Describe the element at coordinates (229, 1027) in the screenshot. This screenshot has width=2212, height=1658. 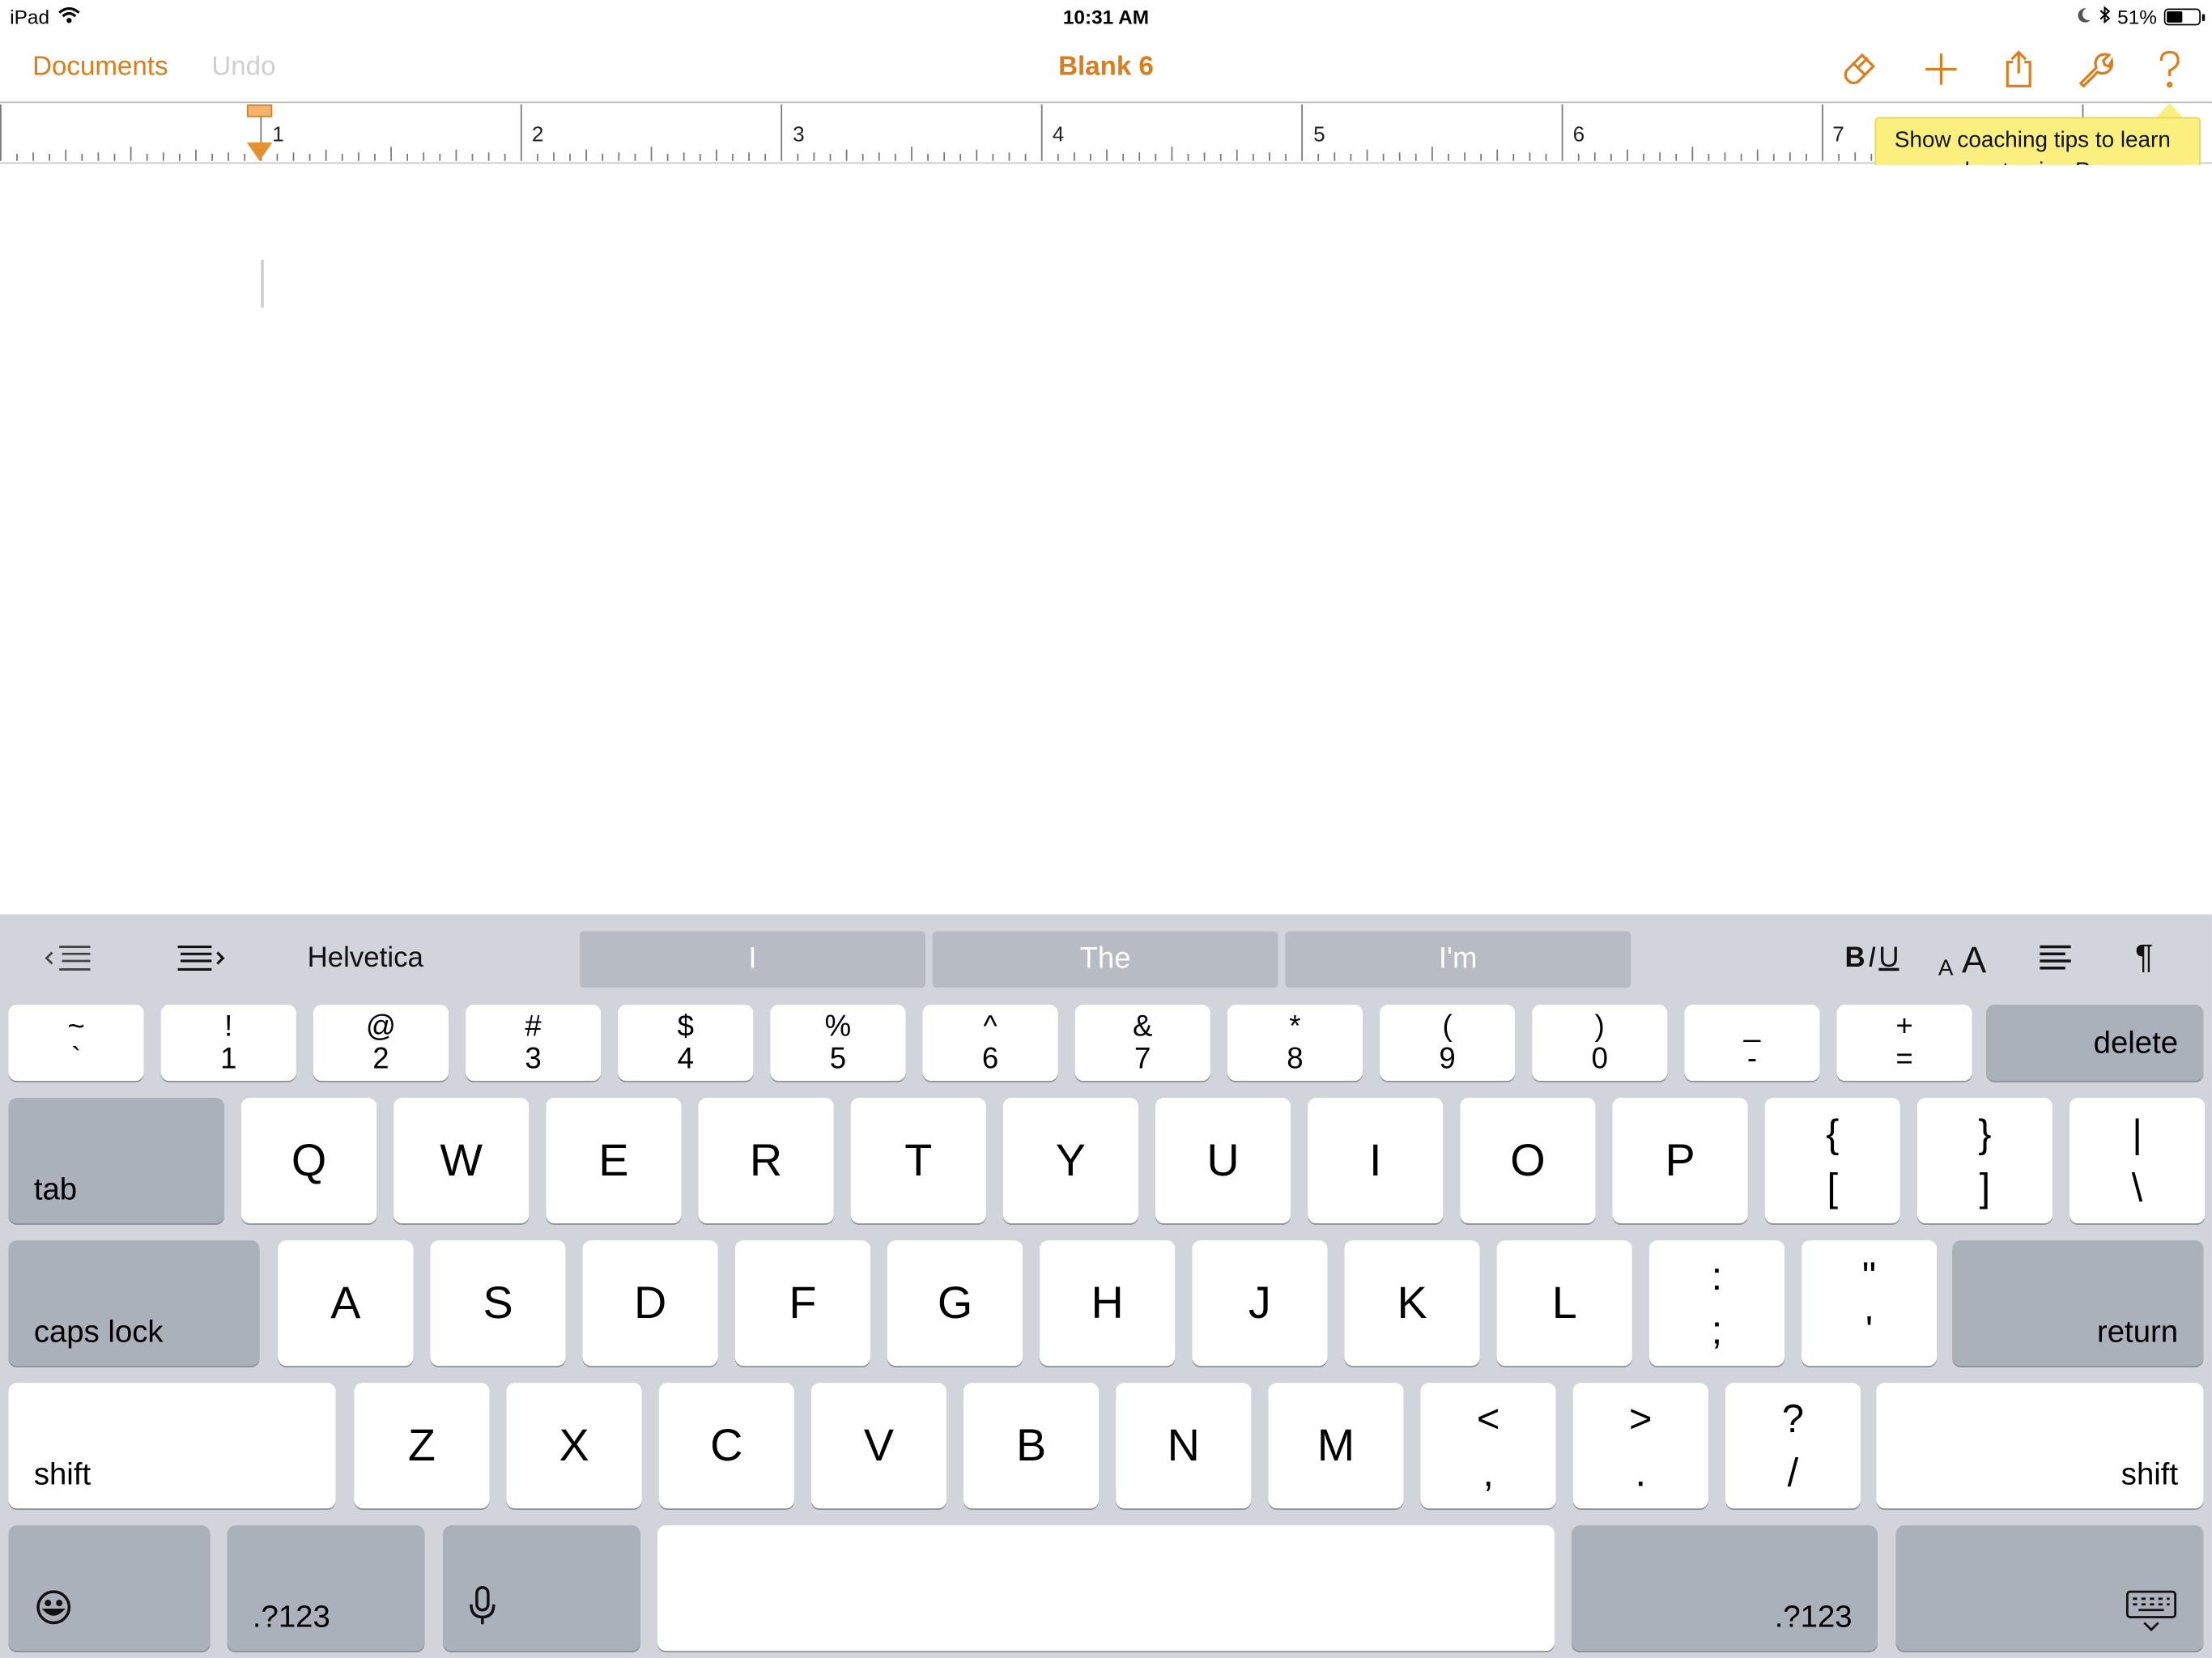
I see `key-label-top: !` at that location.